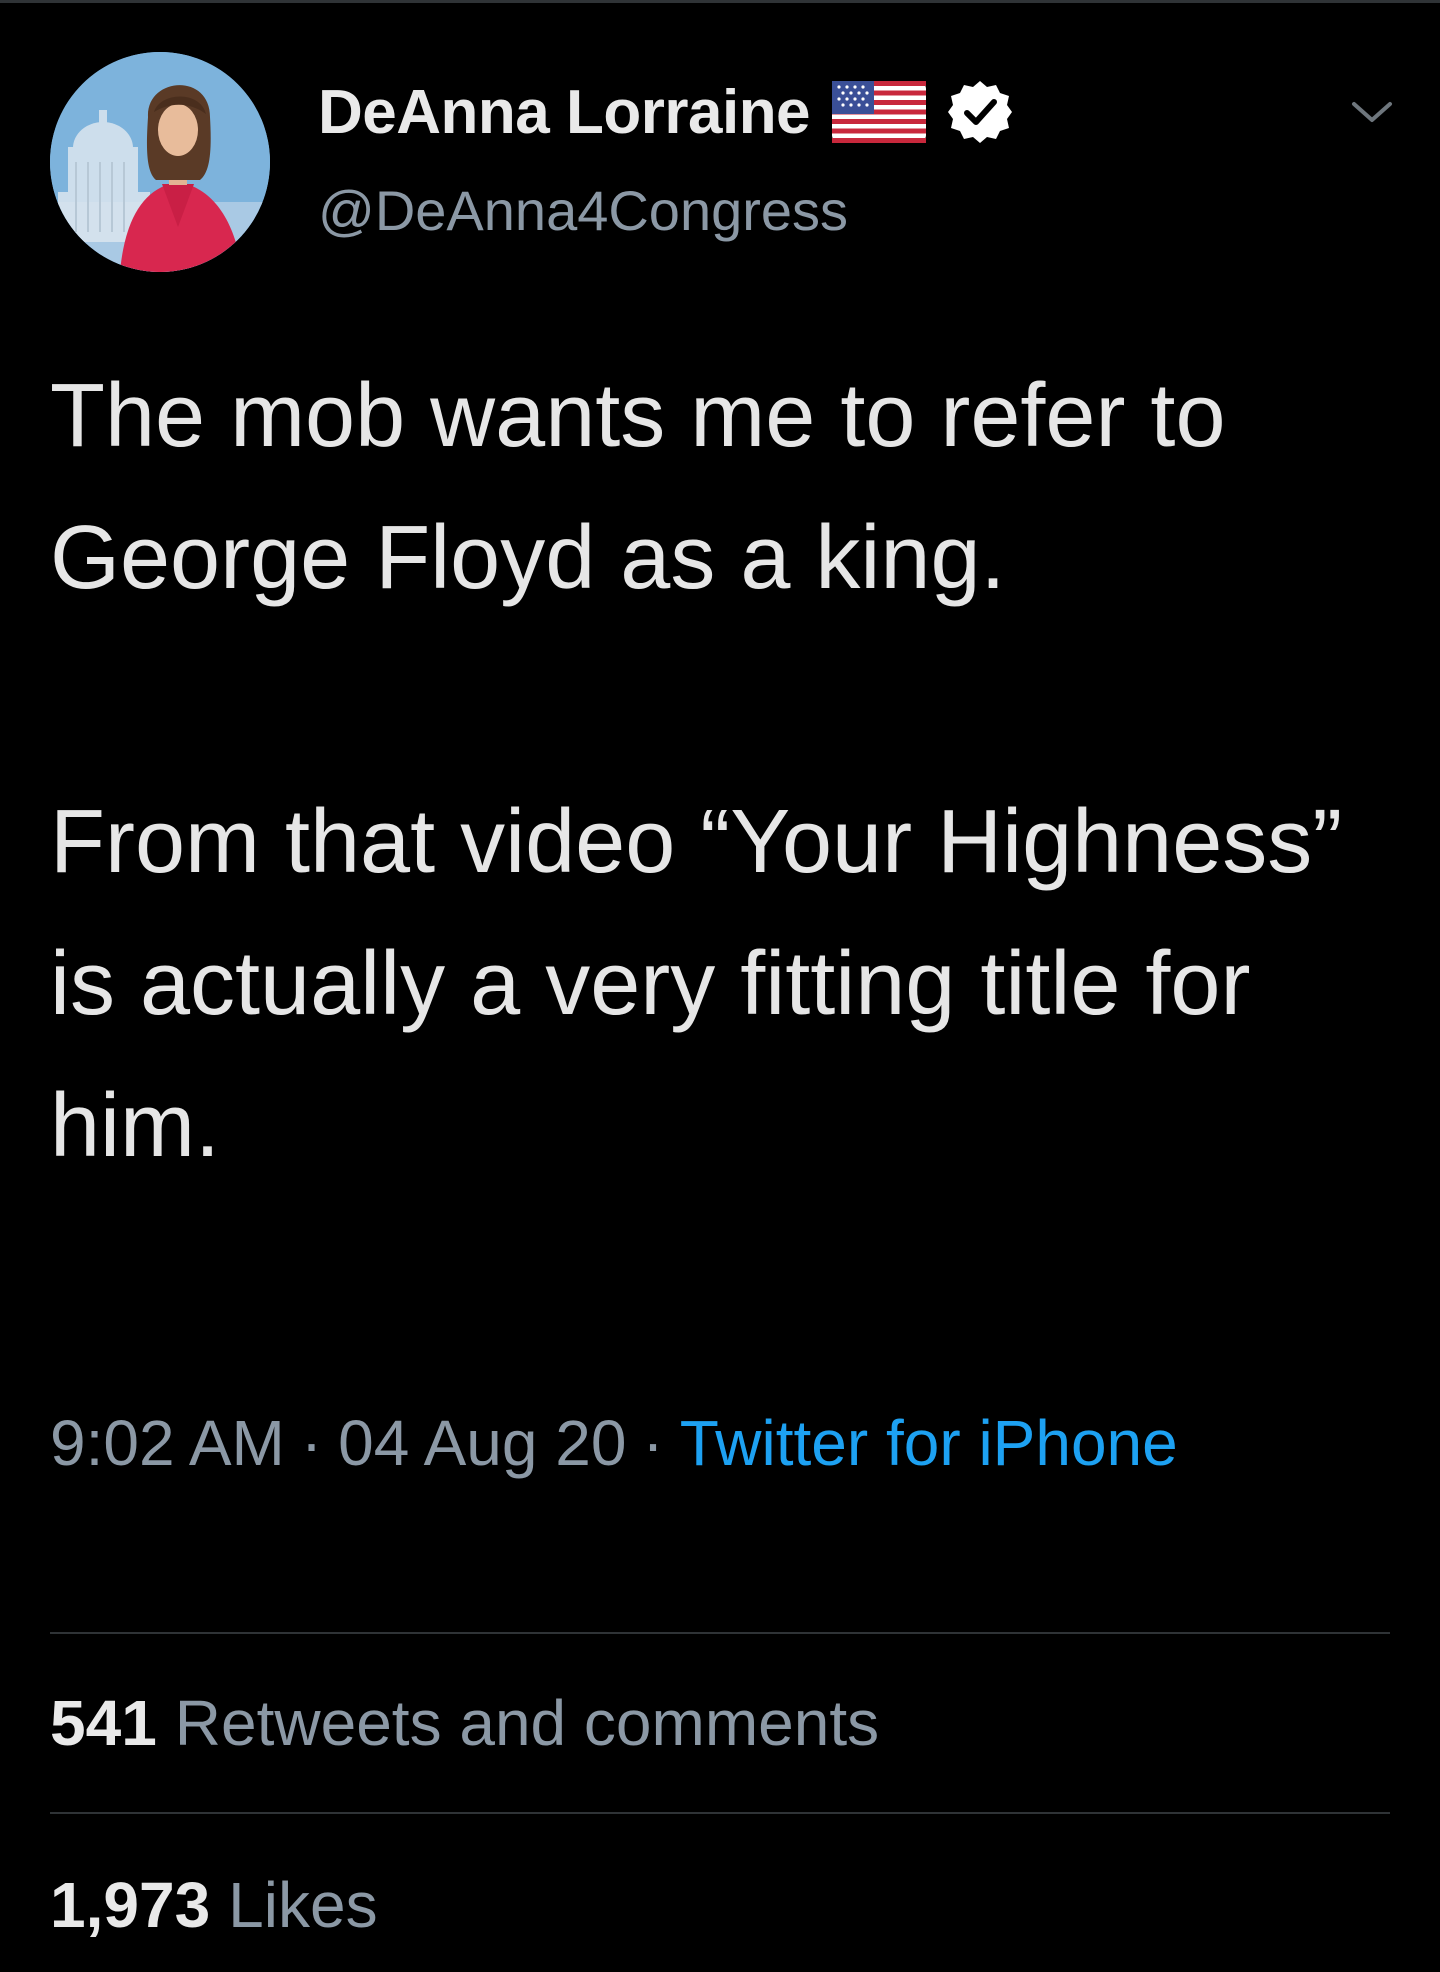 The width and height of the screenshot is (1440, 1972). I want to click on avatar, so click(160, 162).